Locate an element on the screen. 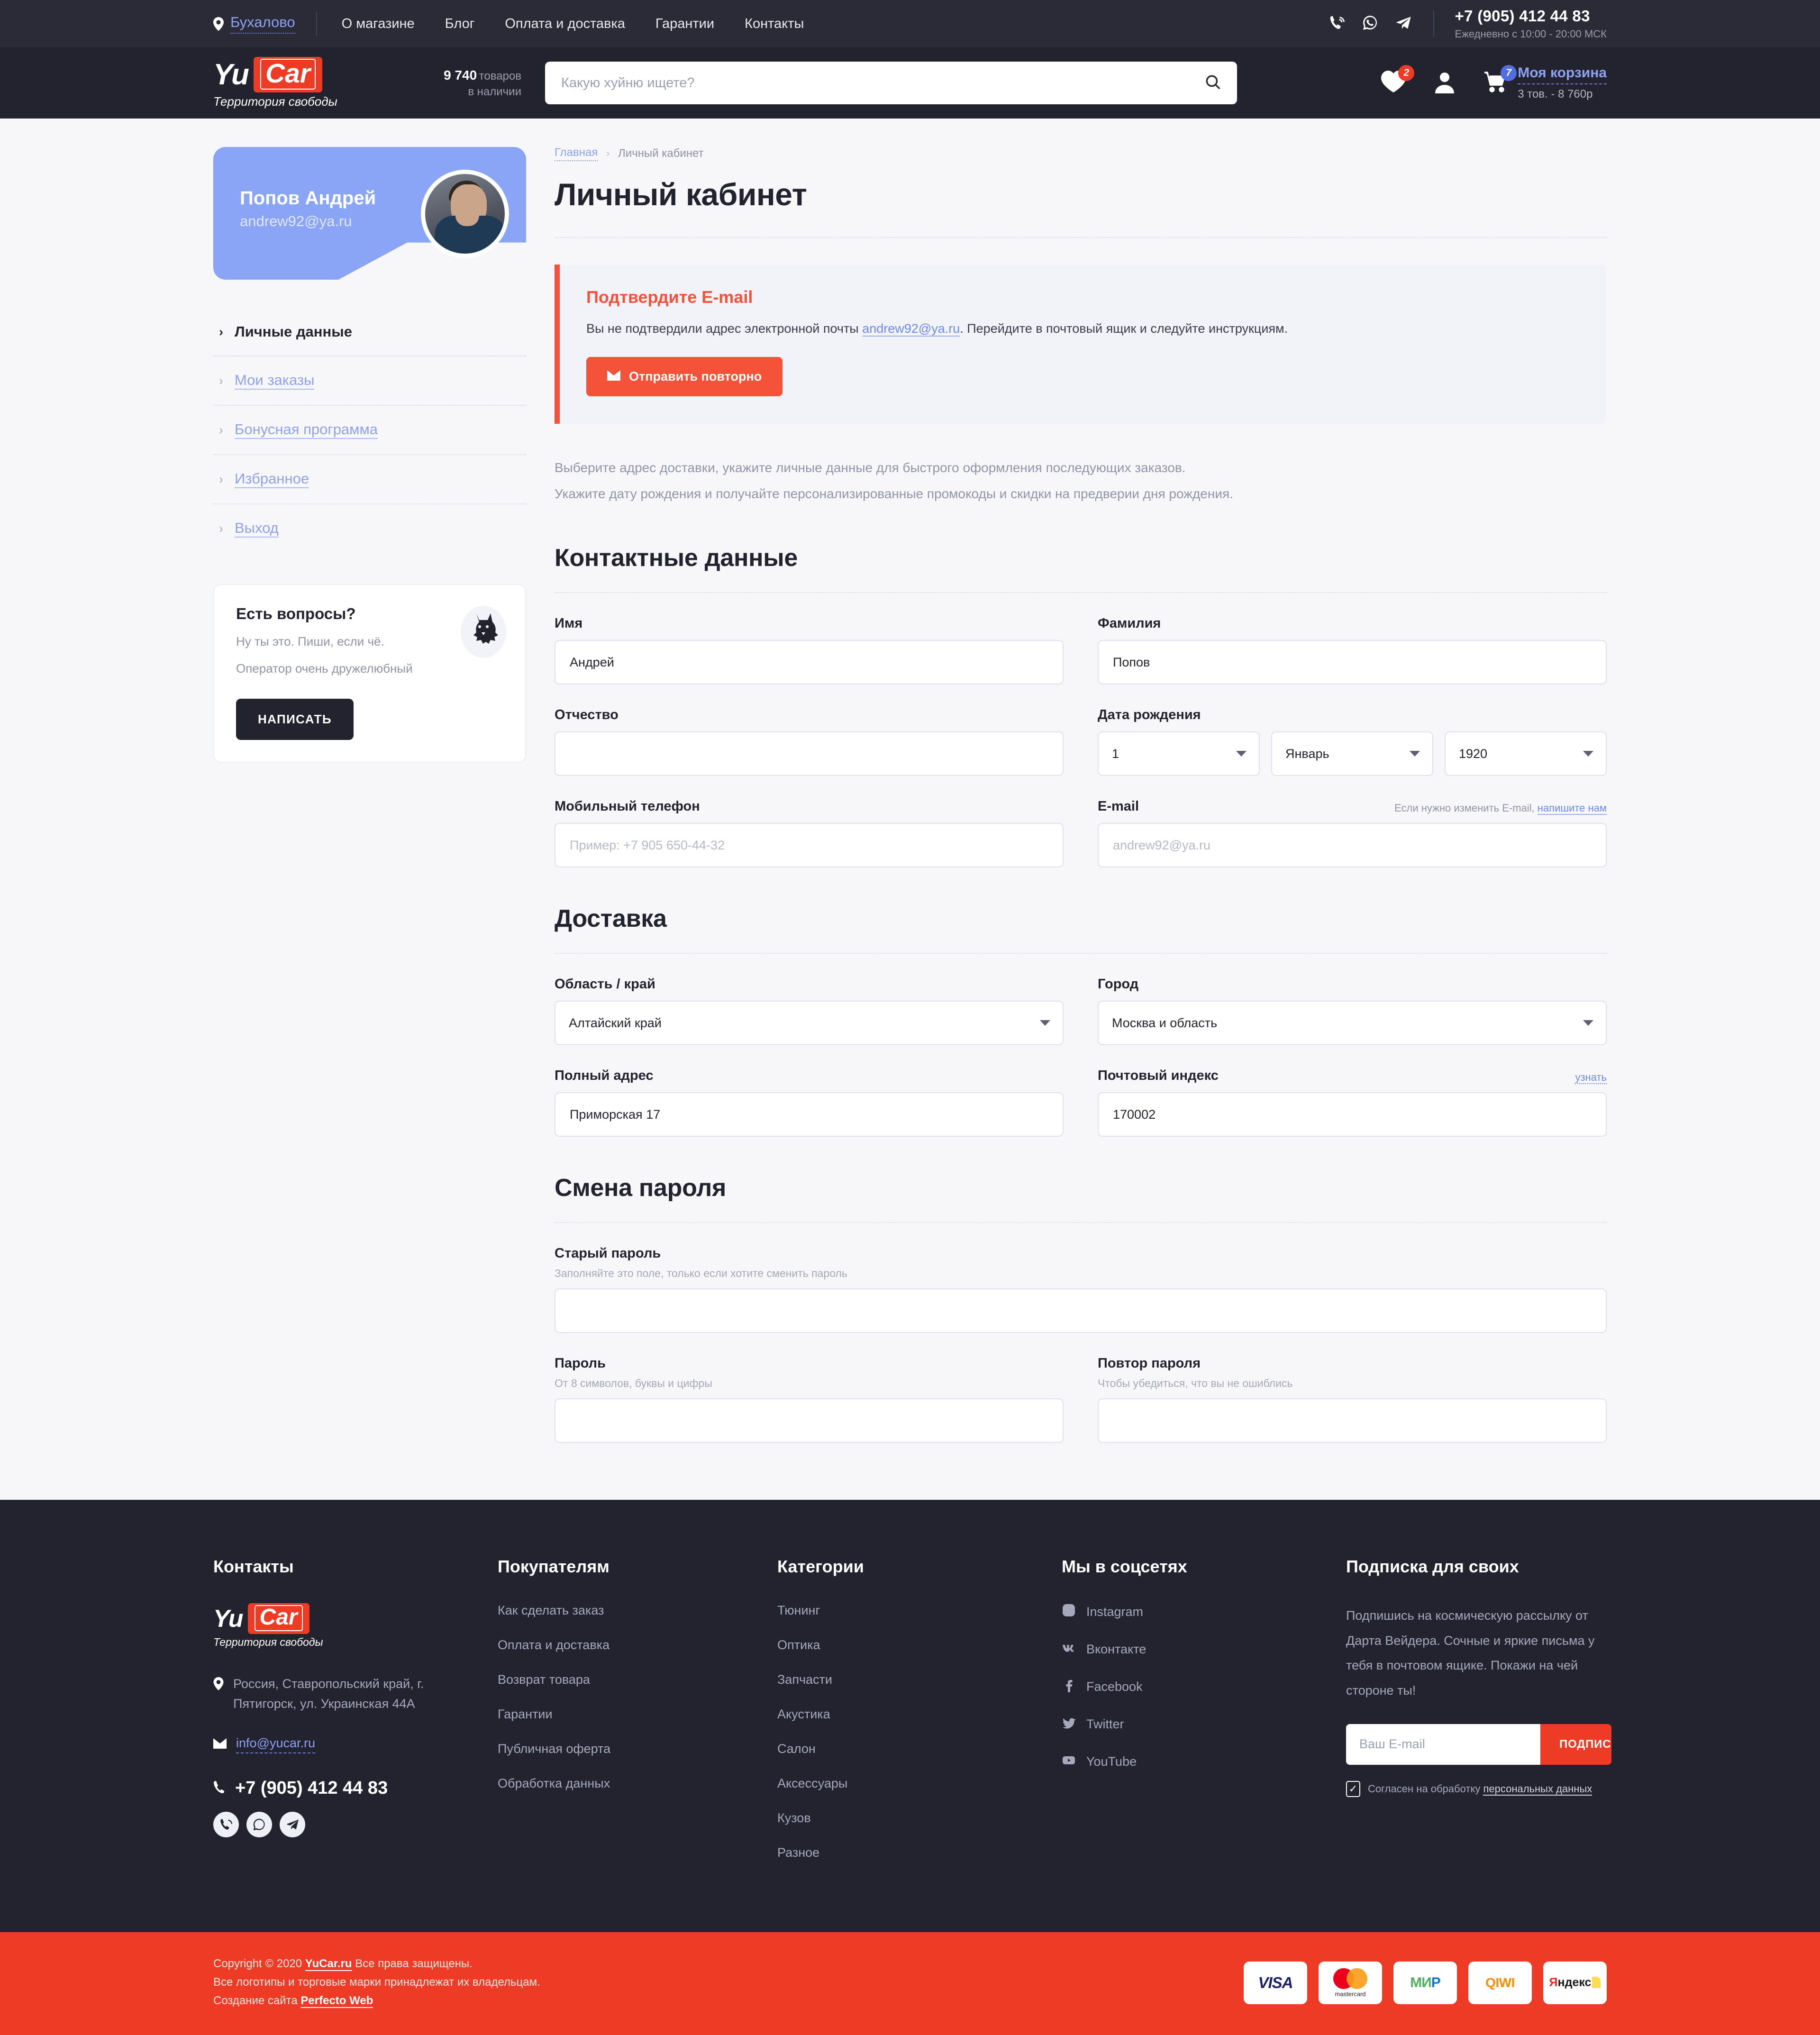 The width and height of the screenshot is (1820, 2035). footer-social-instagram: Instagram is located at coordinates (1204, 1612).